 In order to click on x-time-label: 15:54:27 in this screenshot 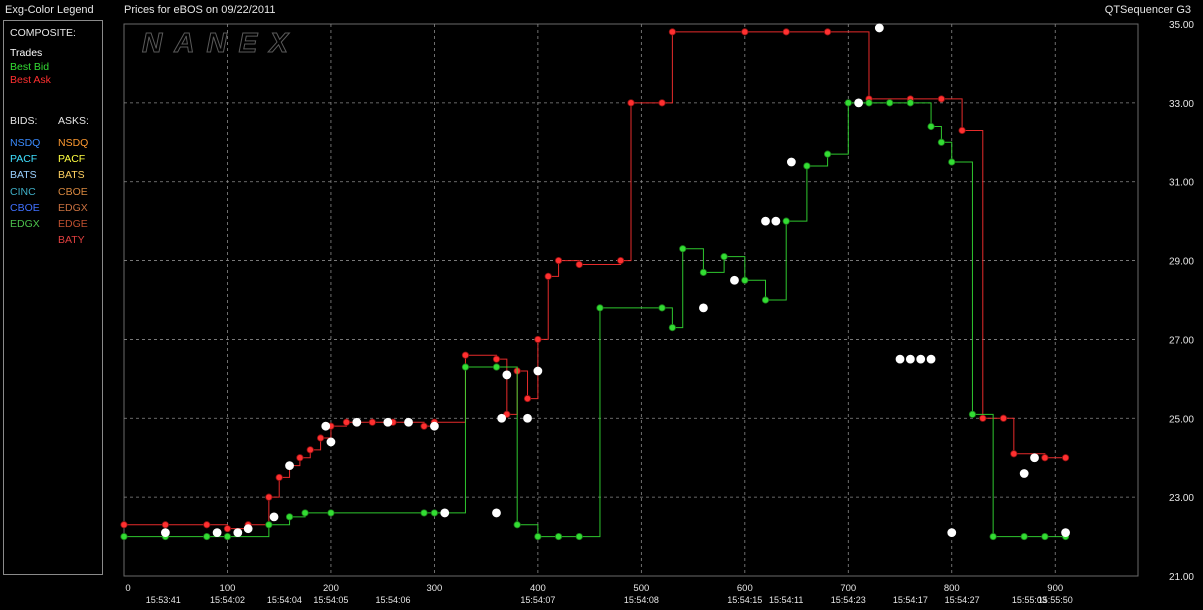, I will do `click(962, 600)`.